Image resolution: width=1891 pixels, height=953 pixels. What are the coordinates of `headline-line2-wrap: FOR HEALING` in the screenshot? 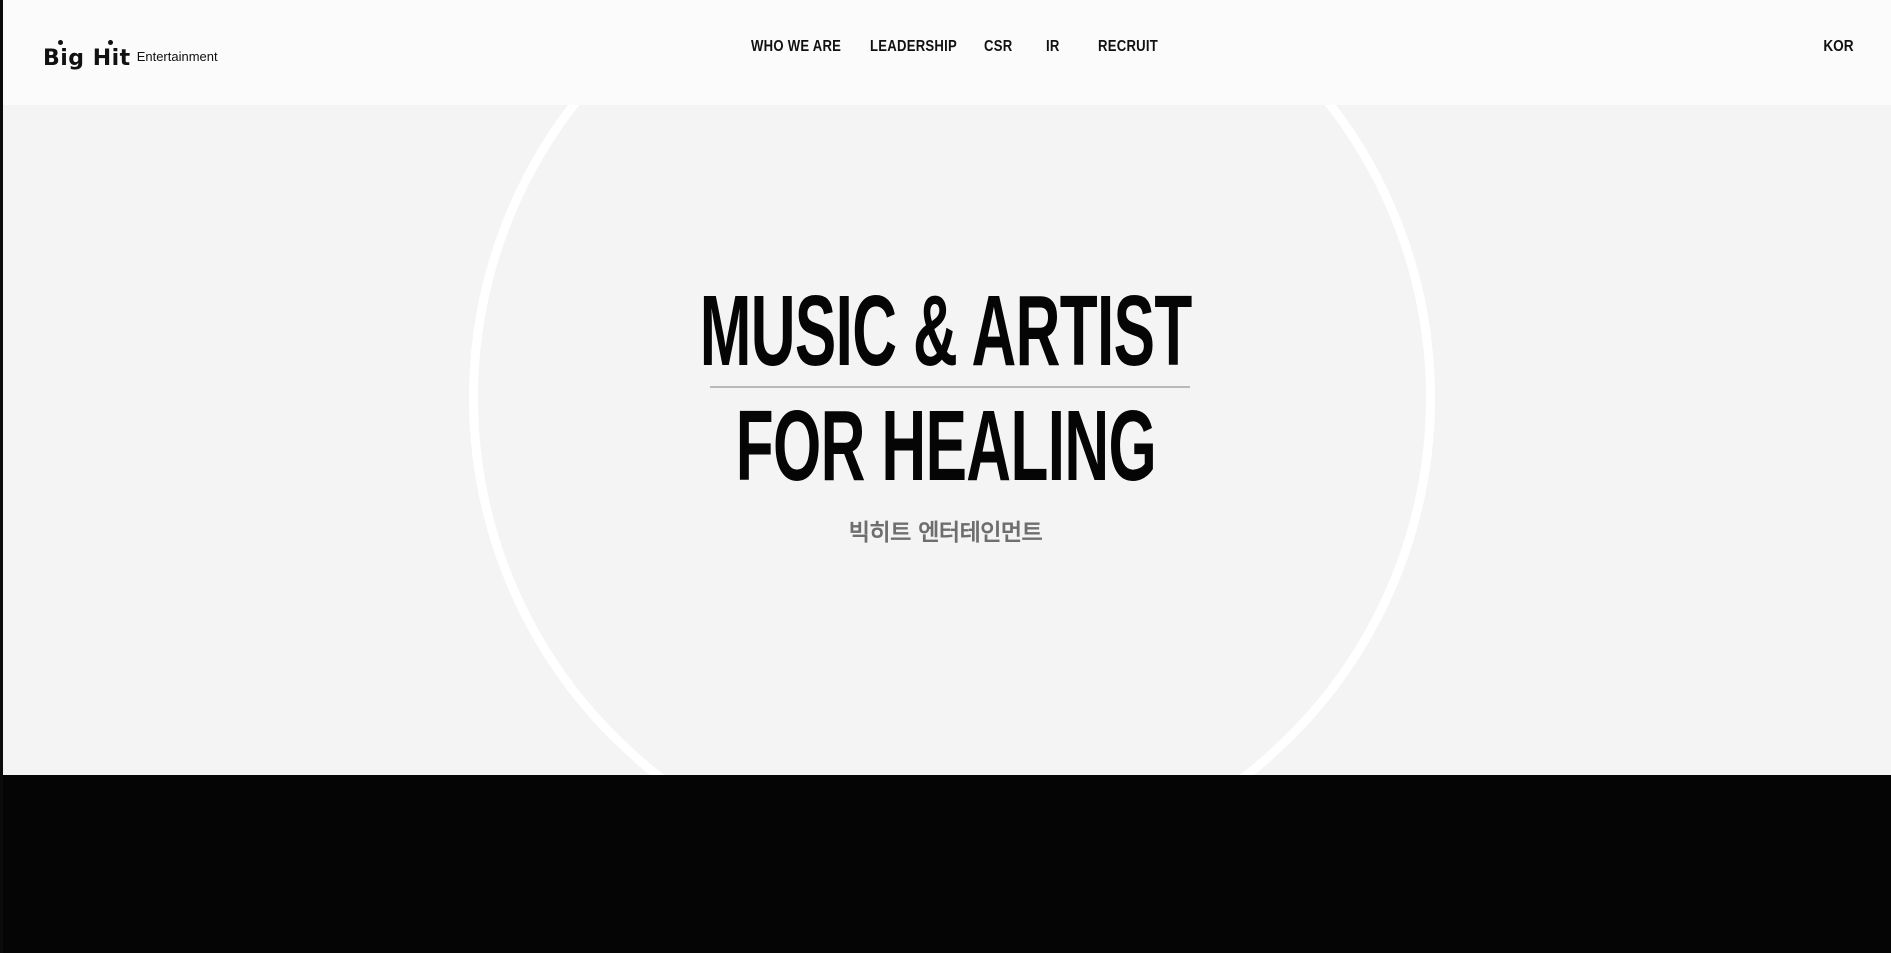 It's located at (945, 446).